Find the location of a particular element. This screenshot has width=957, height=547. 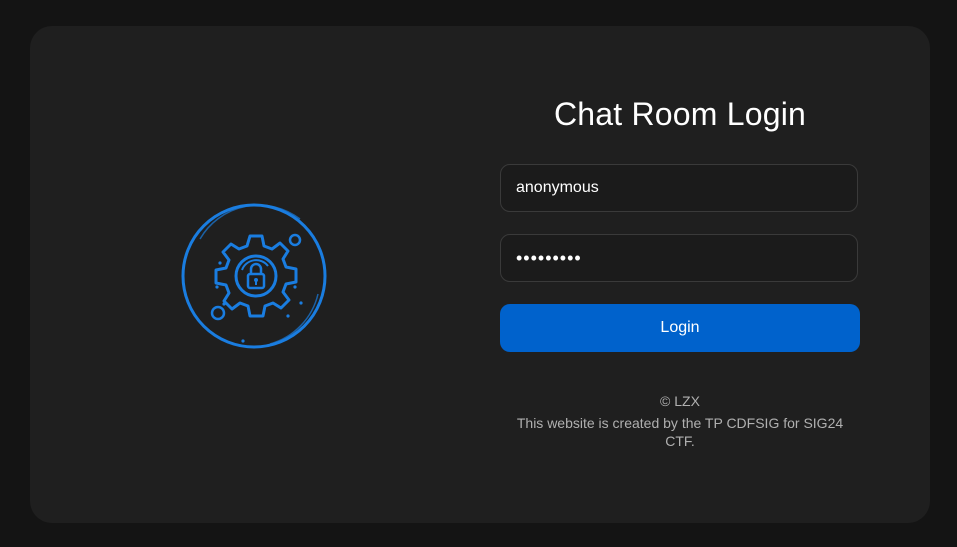

copyright-text: © LZX is located at coordinates (680, 401).